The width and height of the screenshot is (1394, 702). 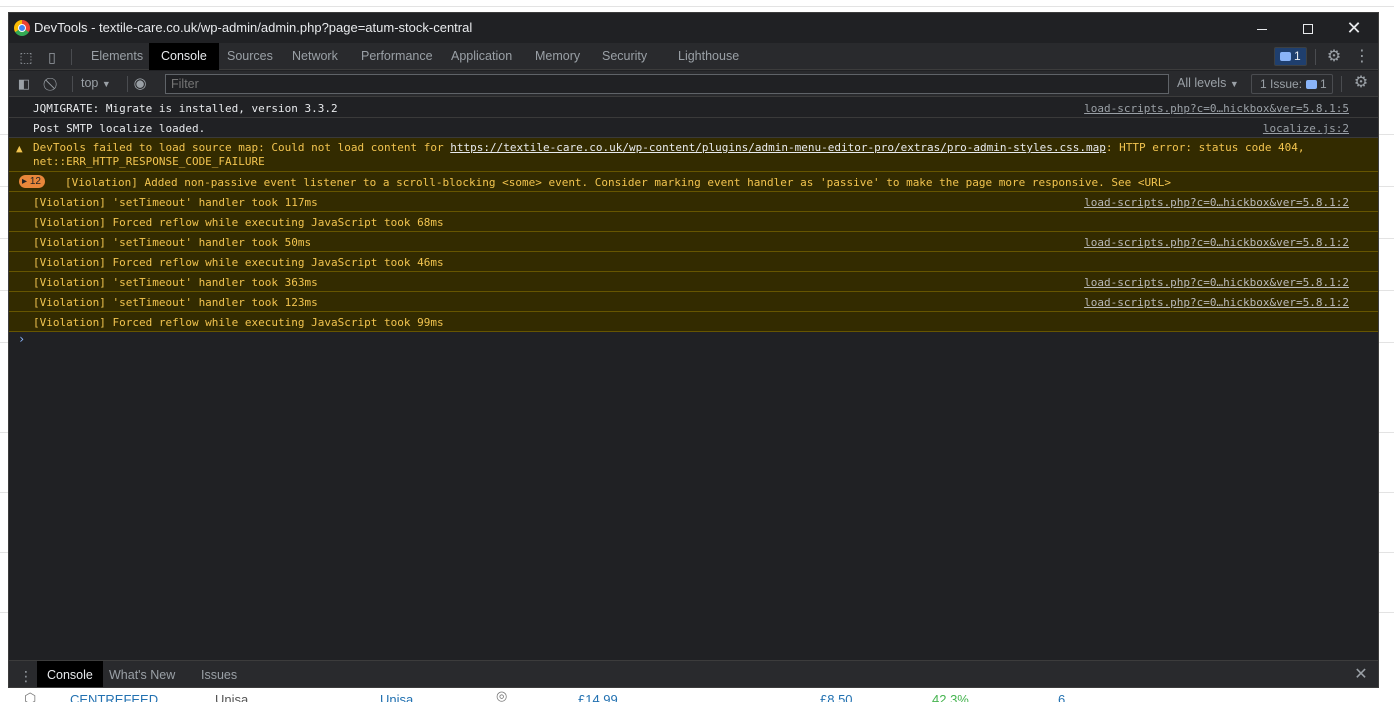 I want to click on issues-button: 1 Issue: 1, so click(x=1292, y=84).